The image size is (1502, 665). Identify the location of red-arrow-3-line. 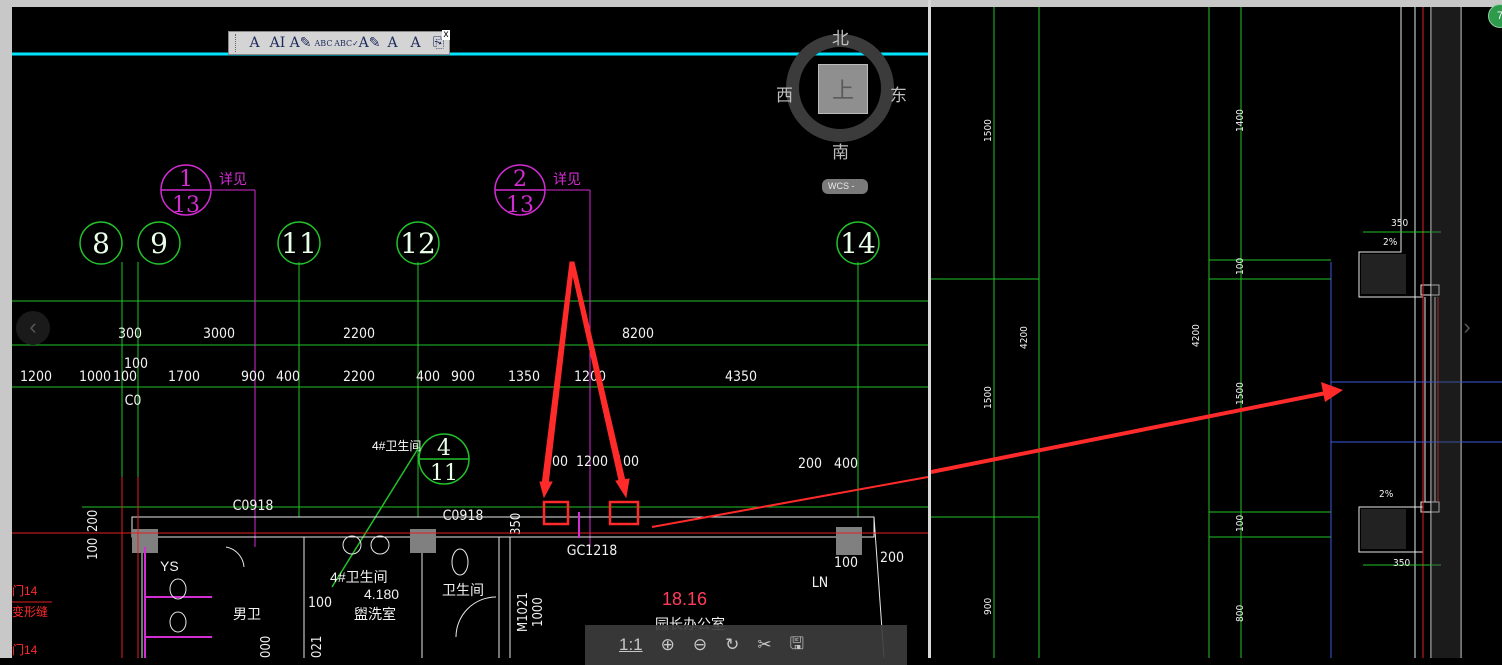
(789, 502).